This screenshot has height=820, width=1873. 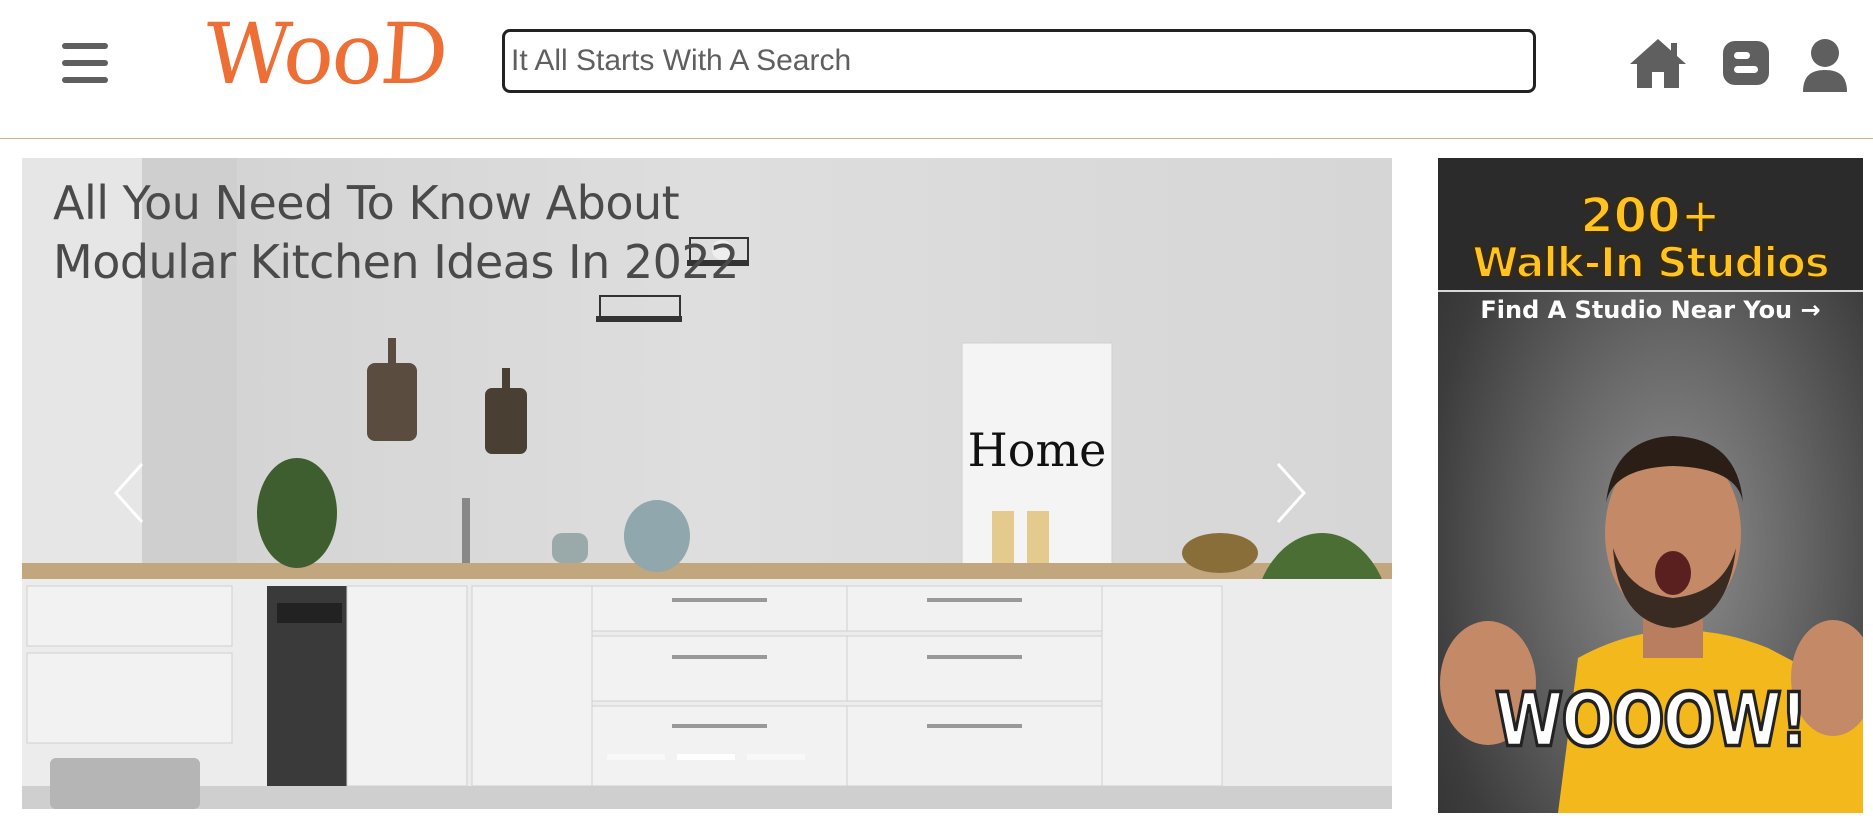 What do you see at coordinates (1636, 310) in the screenshot?
I see `ad-cta-label: Find A Studio Near You` at bounding box center [1636, 310].